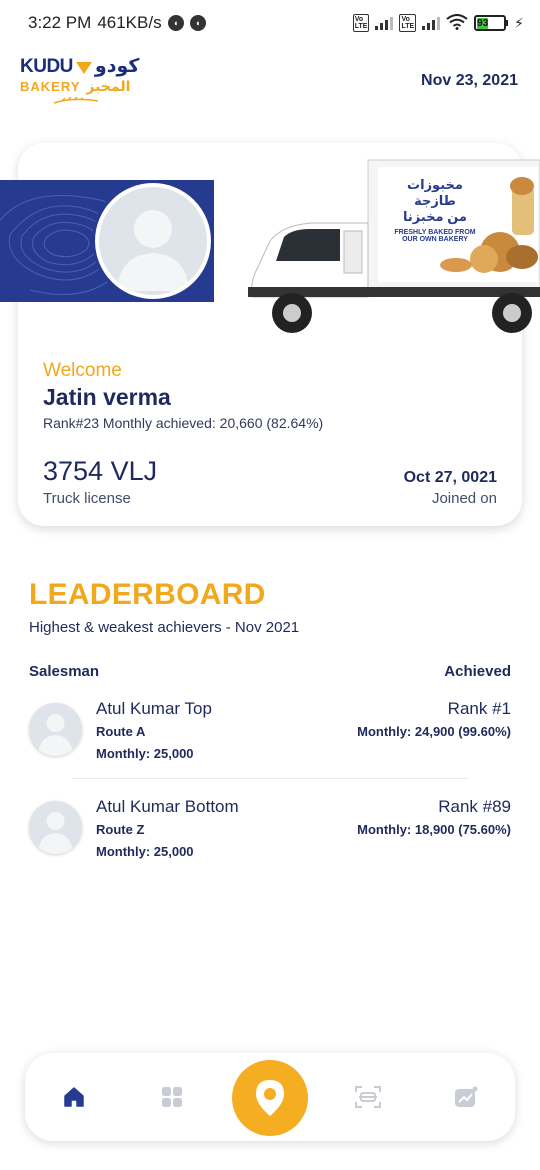  I want to click on truck-license-plate: 3754 VLJ, so click(100, 471).